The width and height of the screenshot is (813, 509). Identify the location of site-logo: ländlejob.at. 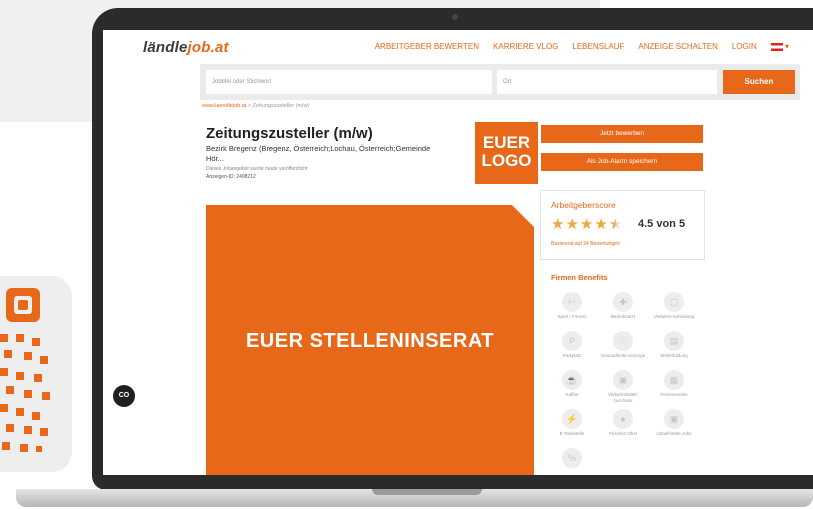
(186, 47).